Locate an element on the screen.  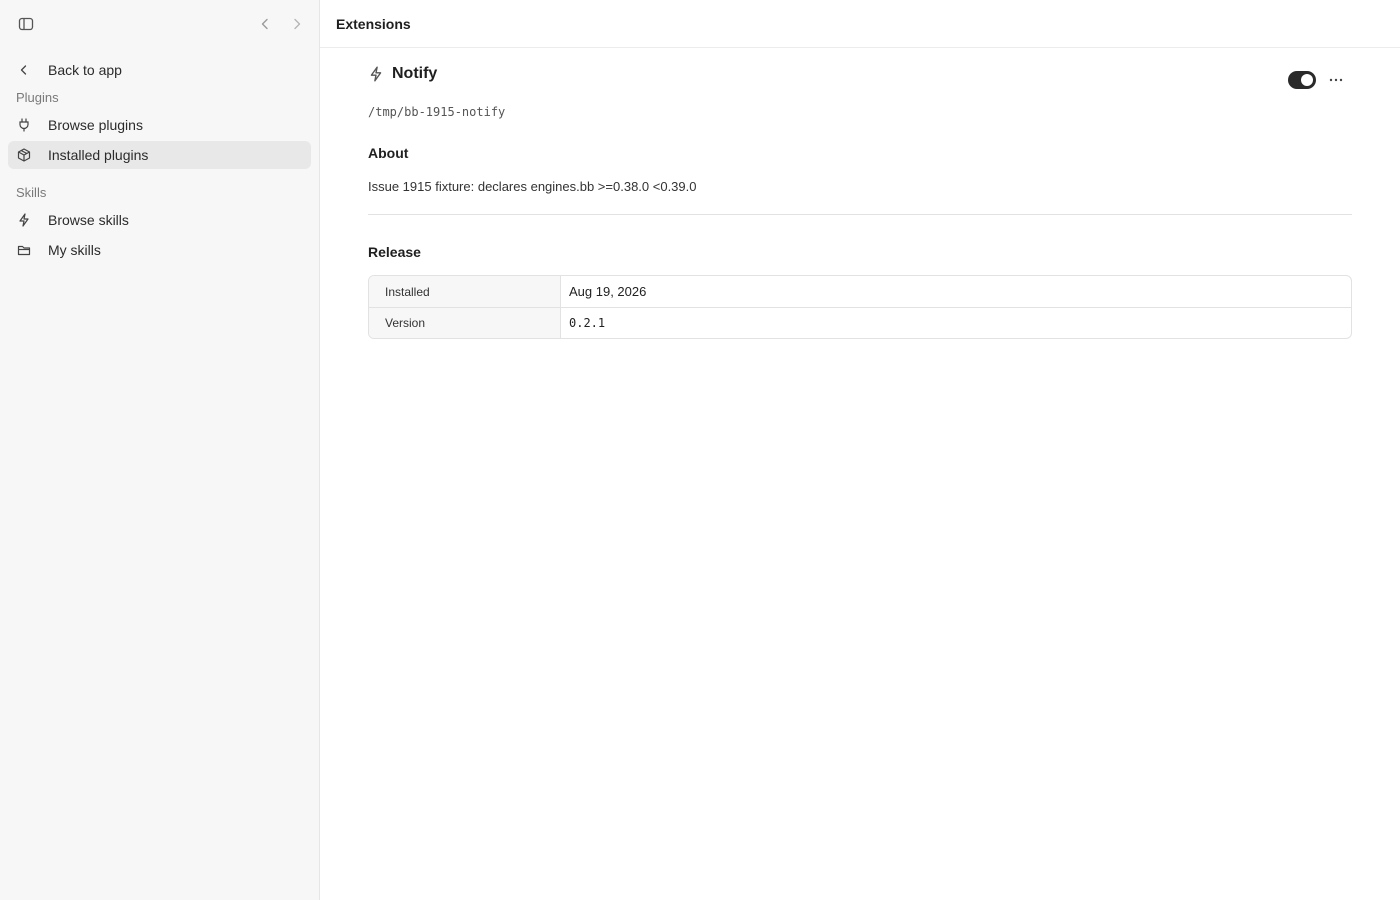
release-heading: Release is located at coordinates (394, 252).